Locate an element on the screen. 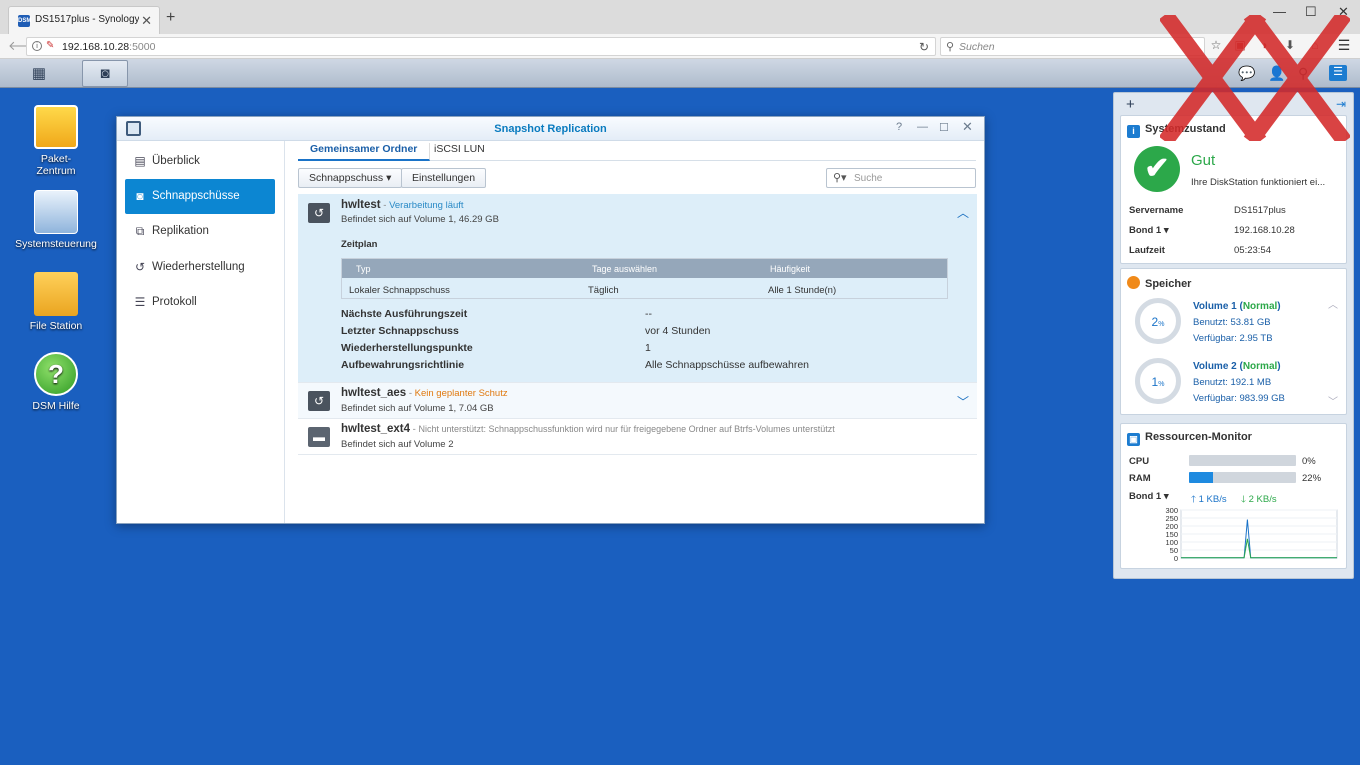 This screenshot has height=765, width=1360. search-placeholder: Suche is located at coordinates (868, 178).